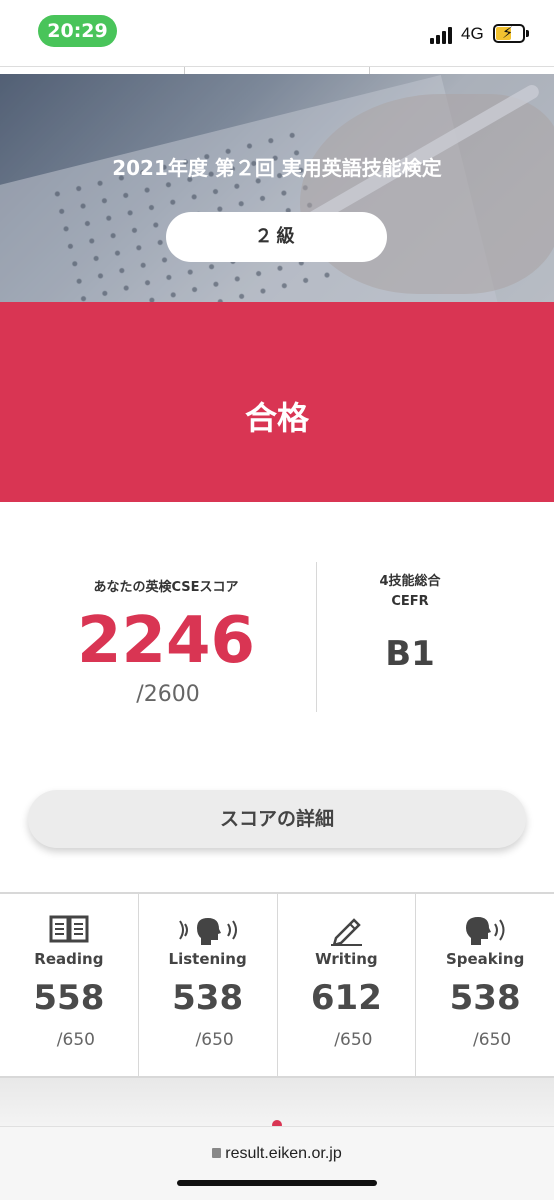 The height and width of the screenshot is (1200, 554). I want to click on skill-score: 558, so click(69, 998).